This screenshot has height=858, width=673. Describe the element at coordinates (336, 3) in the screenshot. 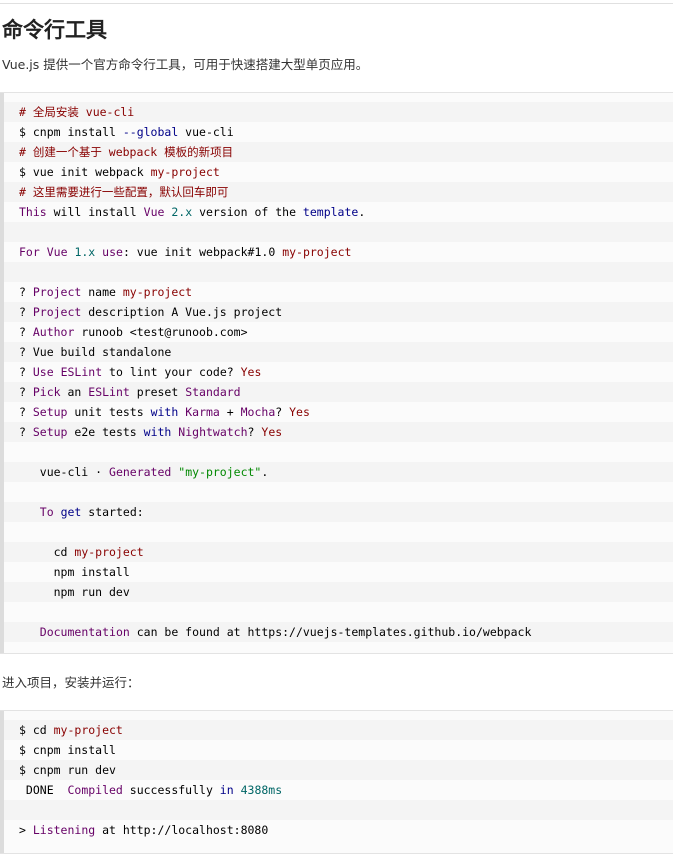

I see `top-divider` at that location.